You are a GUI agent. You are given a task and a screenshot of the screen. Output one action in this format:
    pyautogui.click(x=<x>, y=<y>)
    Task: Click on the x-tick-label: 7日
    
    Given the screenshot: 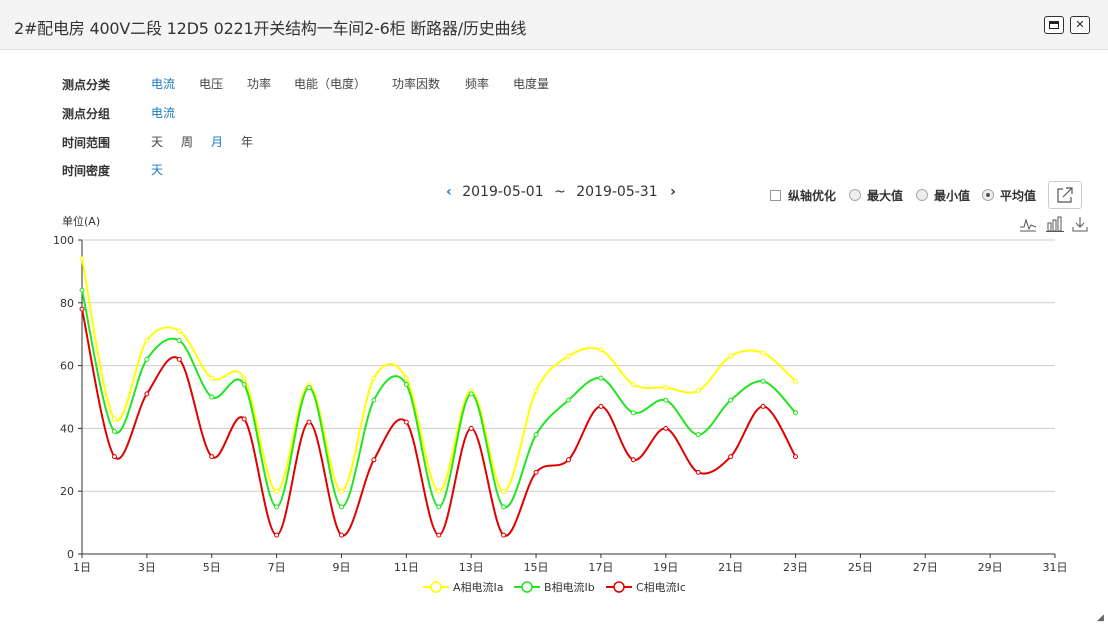 What is the action you would take?
    pyautogui.click(x=277, y=567)
    